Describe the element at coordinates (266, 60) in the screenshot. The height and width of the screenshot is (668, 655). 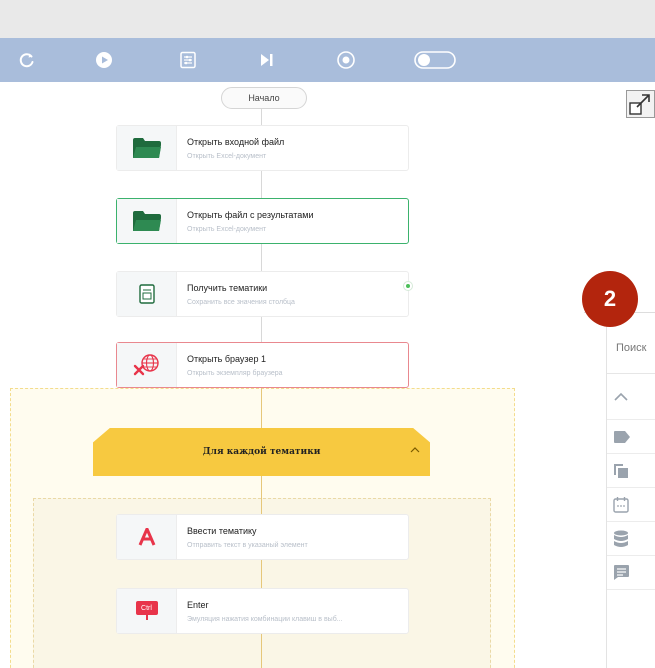
I see `step-forward-icon` at that location.